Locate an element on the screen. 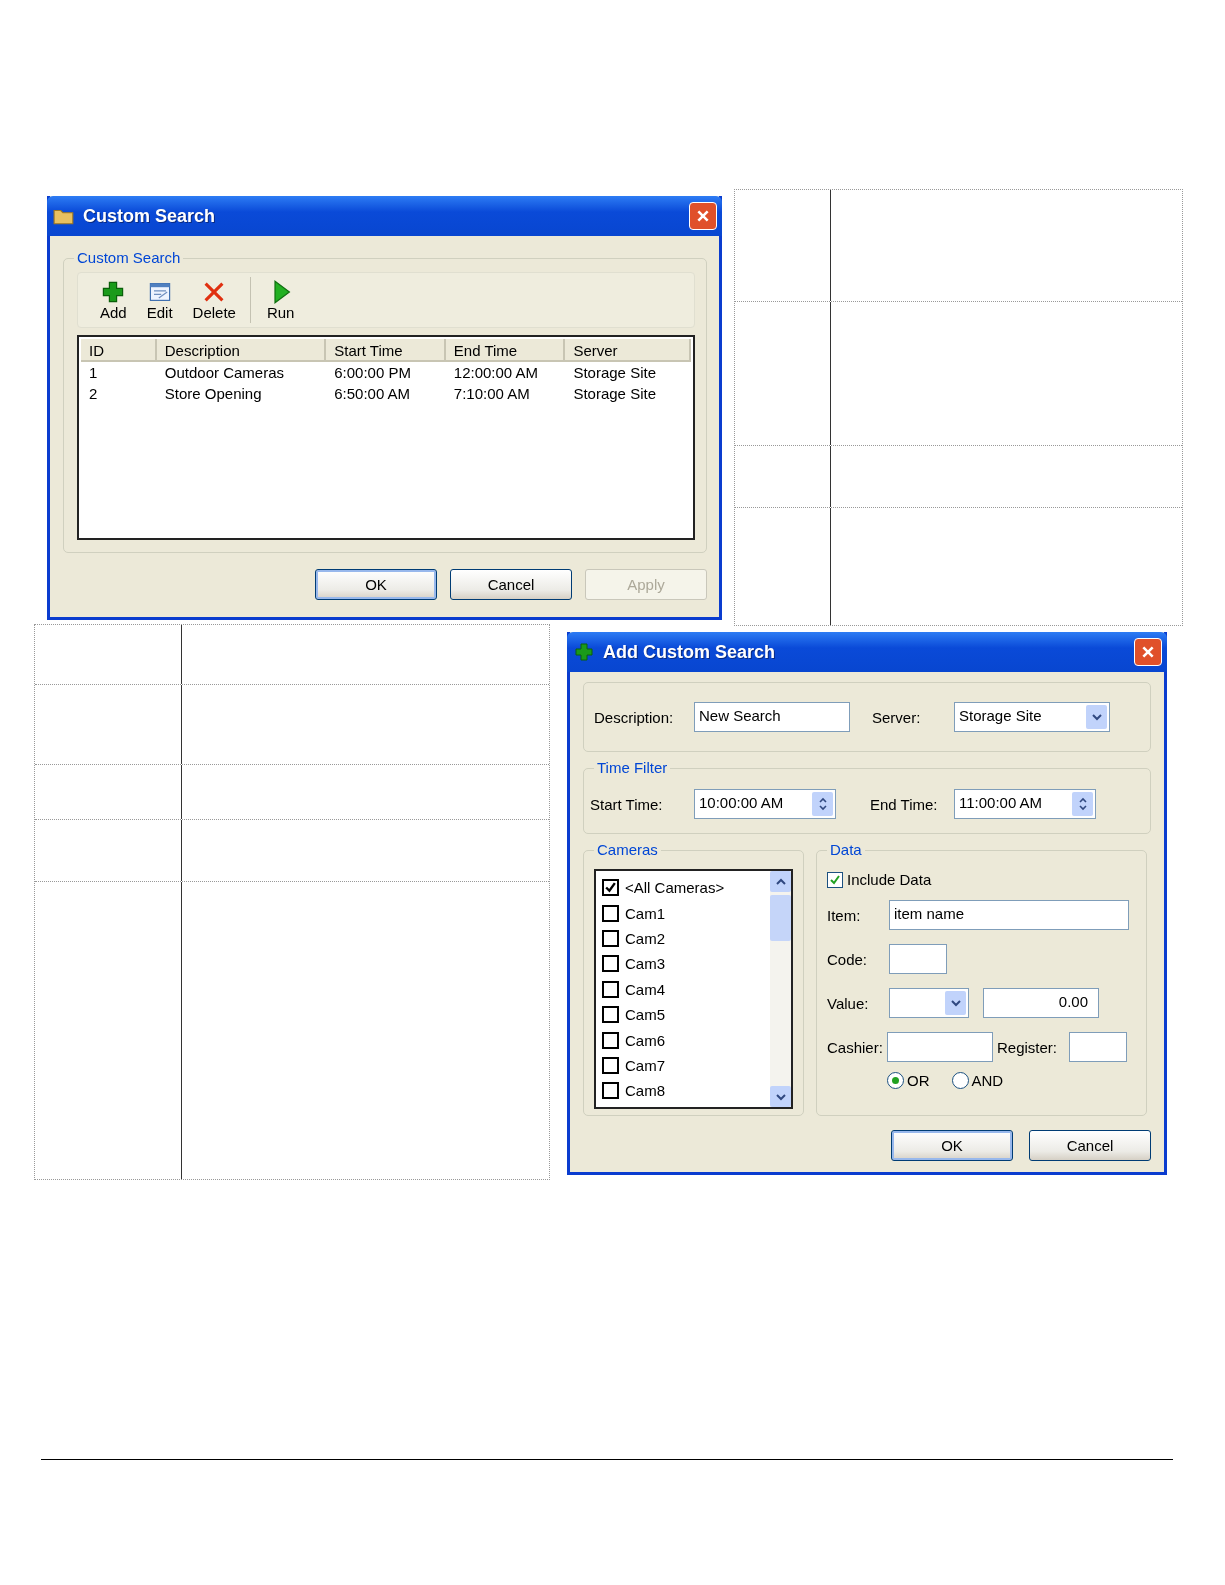 This screenshot has width=1225, height=1585. table-cell-text: 7:10:00 AM is located at coordinates (491, 394).